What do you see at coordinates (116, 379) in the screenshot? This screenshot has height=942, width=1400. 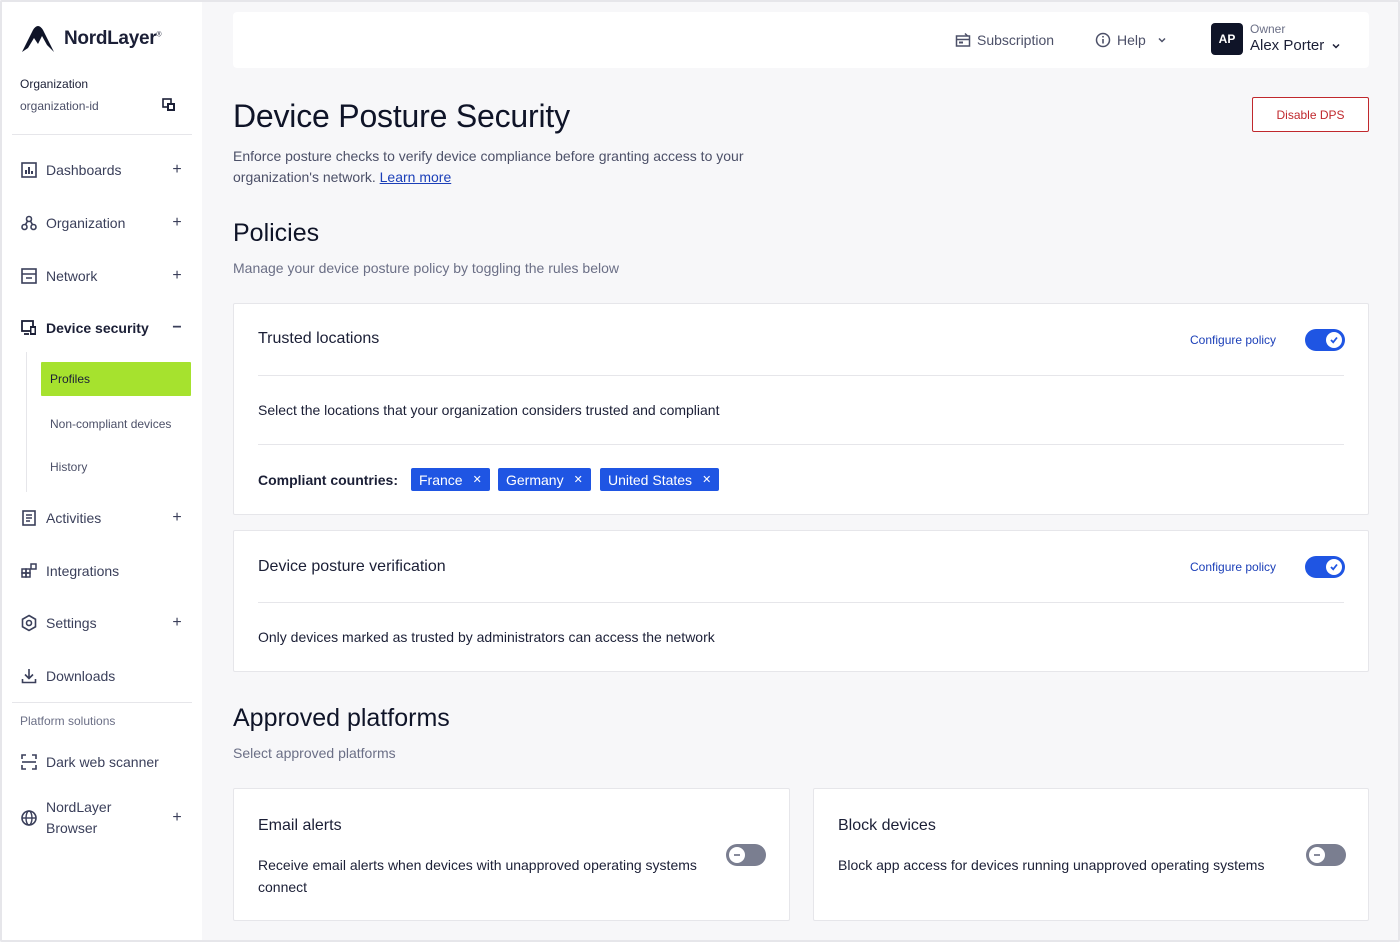 I see `sidebar-subitem-profiles: Profiles` at bounding box center [116, 379].